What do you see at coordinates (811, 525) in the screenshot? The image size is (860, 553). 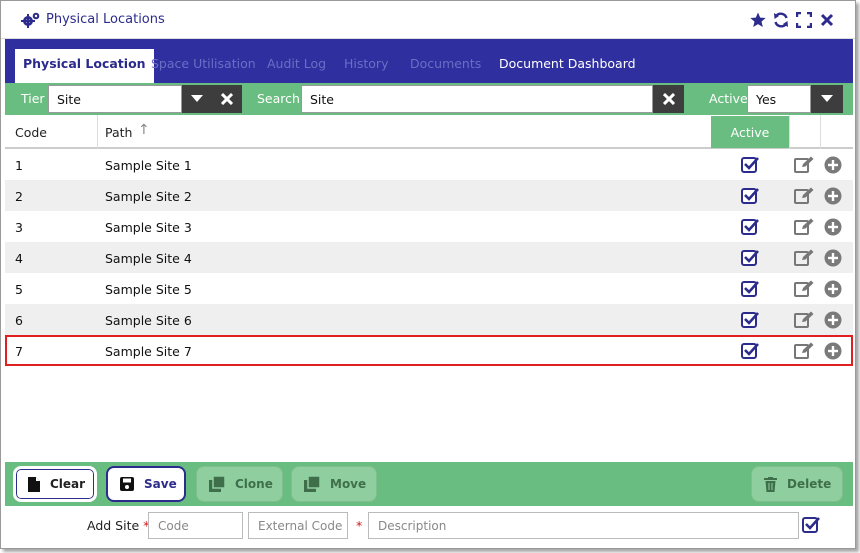 I see `add-site-active-checkbox` at bounding box center [811, 525].